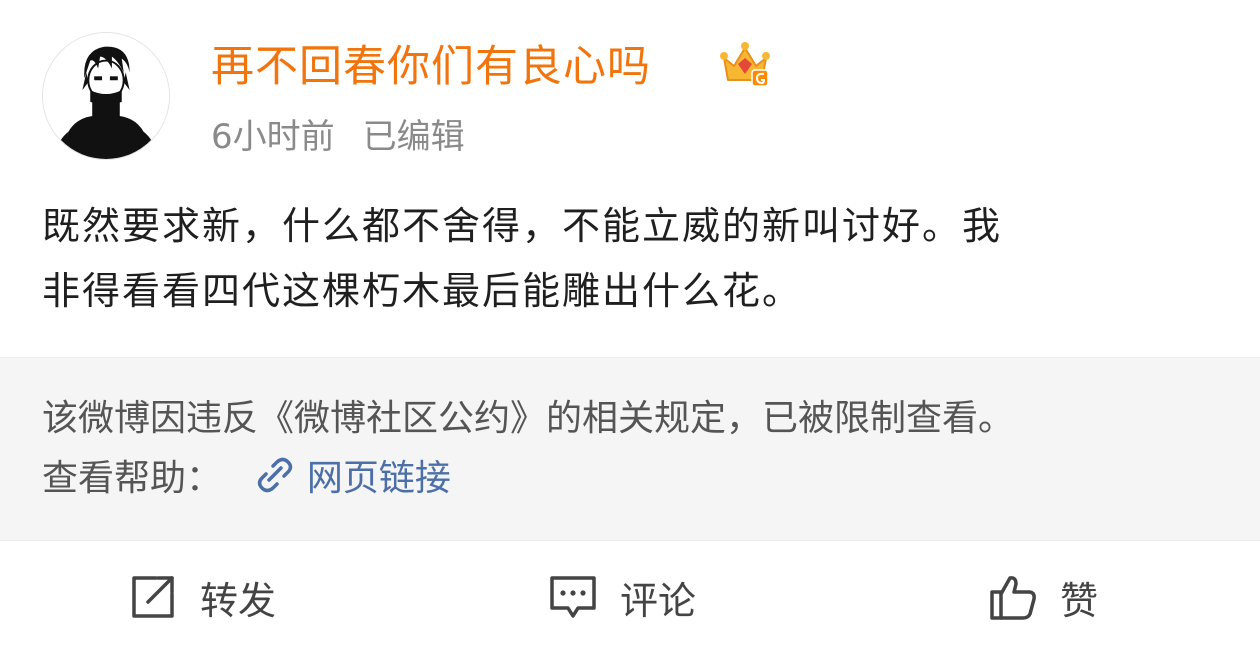  I want to click on repost-icon, so click(153, 597).